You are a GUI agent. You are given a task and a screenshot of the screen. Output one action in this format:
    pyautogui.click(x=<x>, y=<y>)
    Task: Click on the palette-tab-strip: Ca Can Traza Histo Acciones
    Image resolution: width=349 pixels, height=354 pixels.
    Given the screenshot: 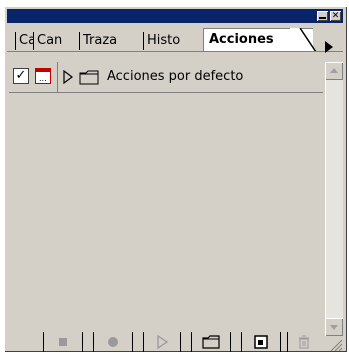 What is the action you would take?
    pyautogui.click(x=175, y=39)
    